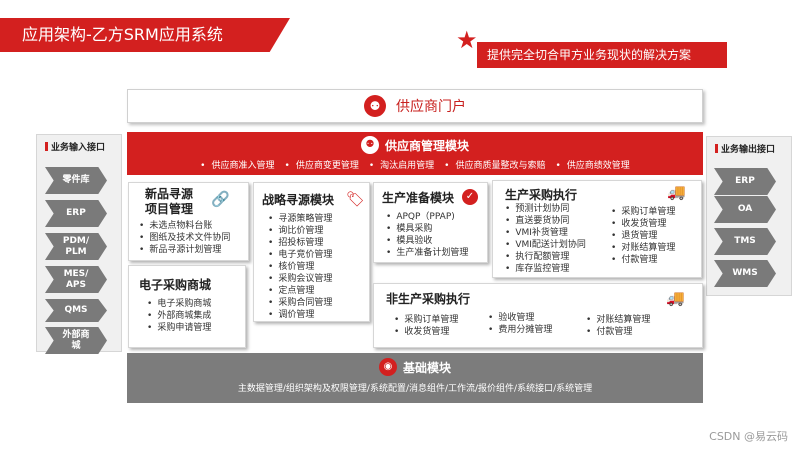 The width and height of the screenshot is (800, 450). Describe the element at coordinates (300, 279) in the screenshot. I see `list-item: 采购会议管理` at that location.